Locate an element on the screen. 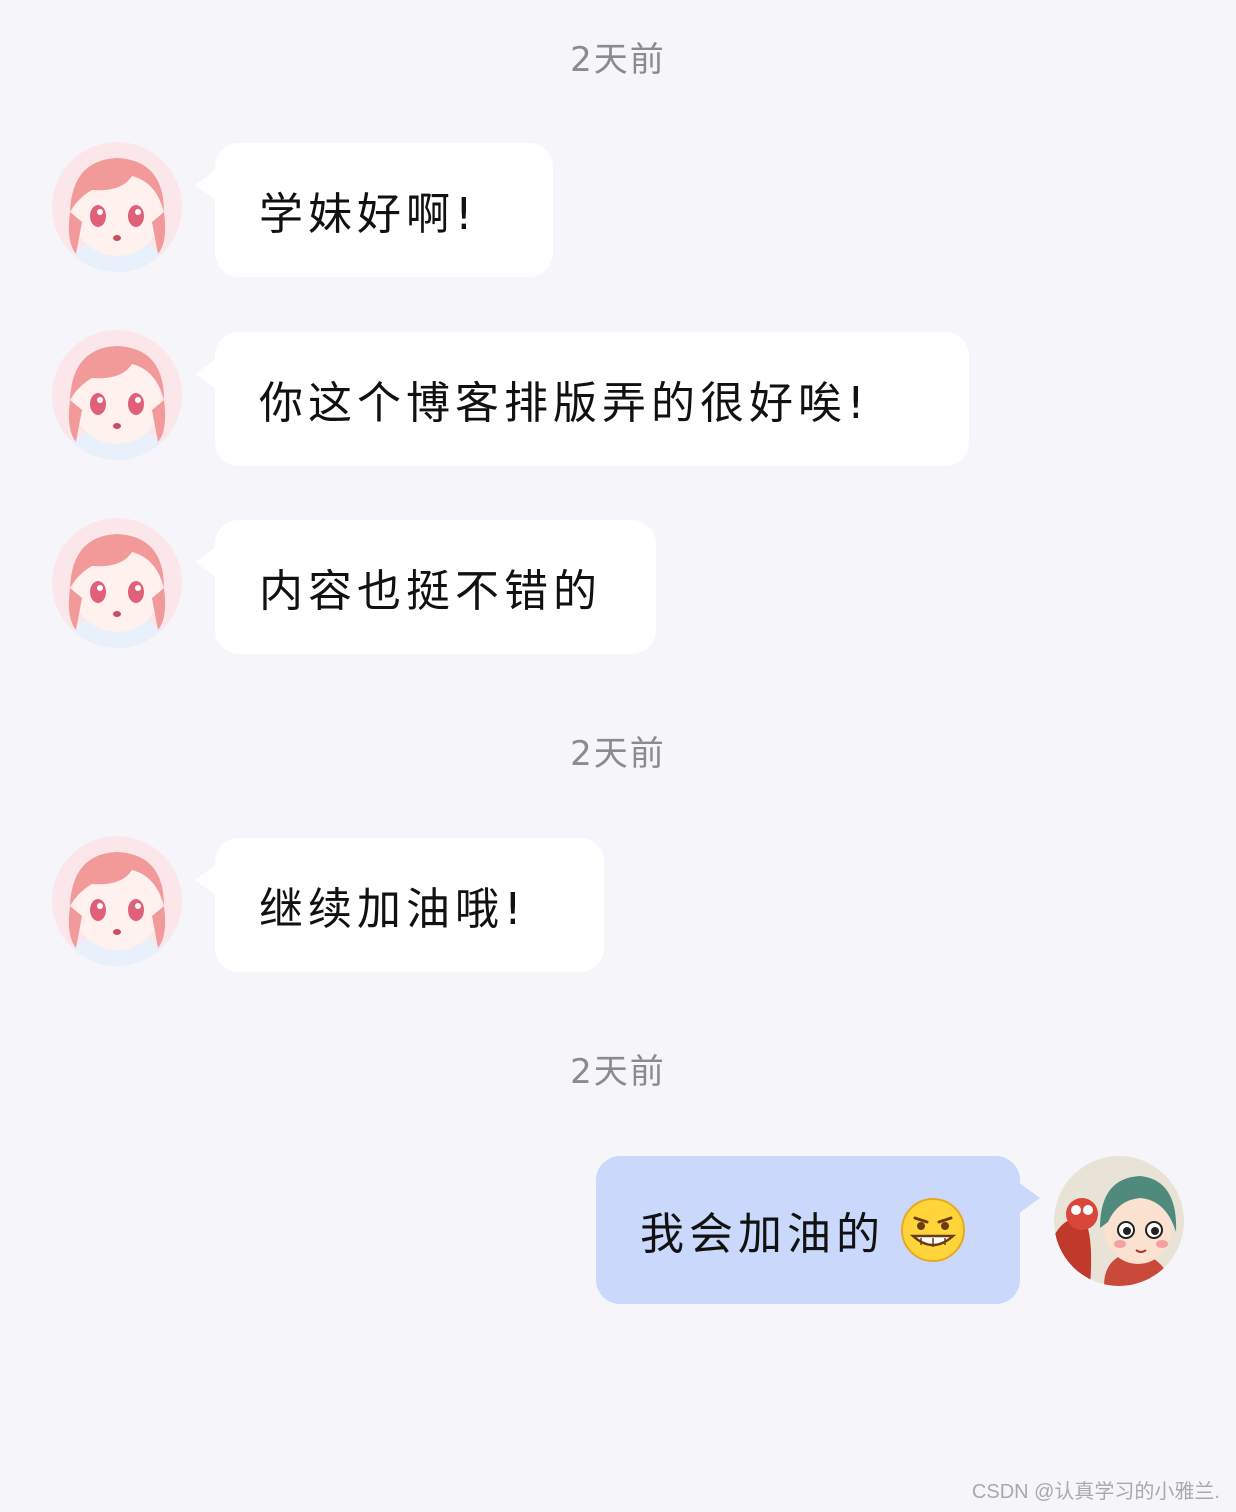 The width and height of the screenshot is (1236, 1512). watermark: CSDN @认真学习的小雅兰. is located at coordinates (1095, 1492).